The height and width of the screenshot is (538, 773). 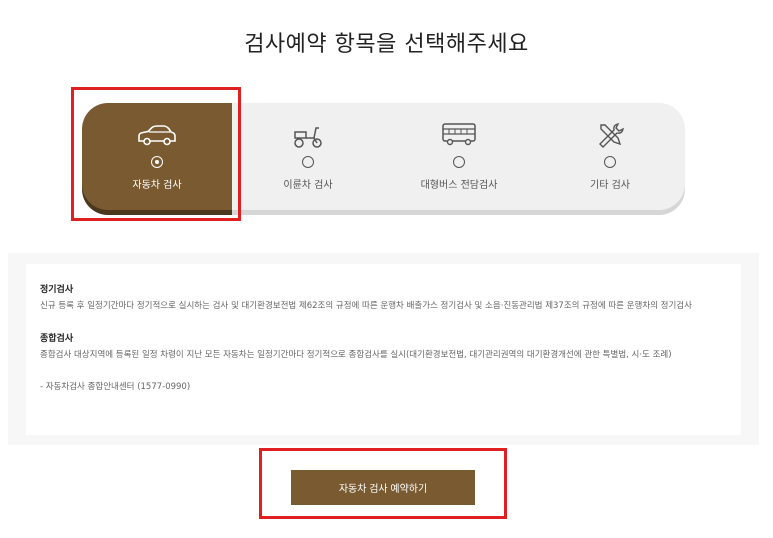 I want to click on tab-other-inspection: 기타 검사, so click(x=610, y=156).